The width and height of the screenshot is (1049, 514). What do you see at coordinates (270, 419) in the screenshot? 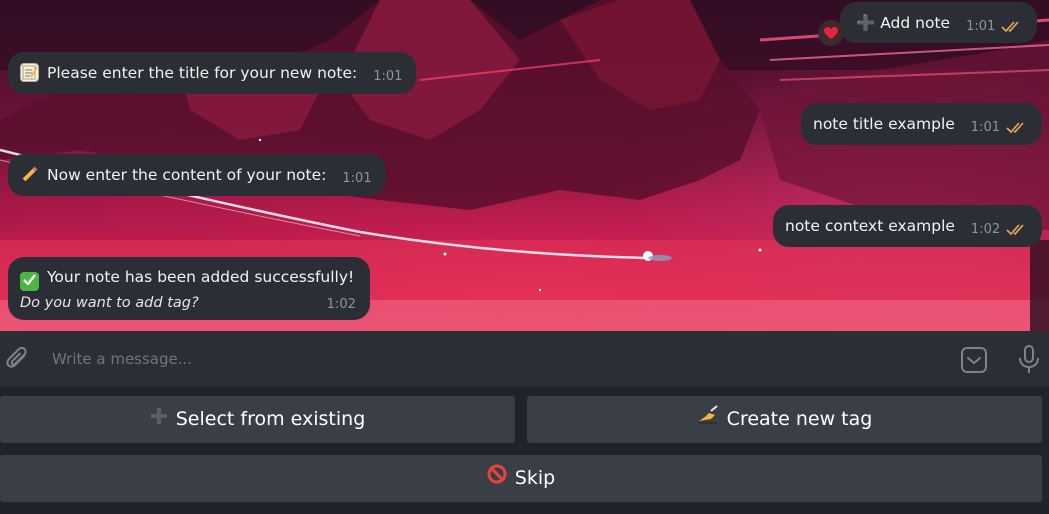
I see `button-label: Select from existing` at bounding box center [270, 419].